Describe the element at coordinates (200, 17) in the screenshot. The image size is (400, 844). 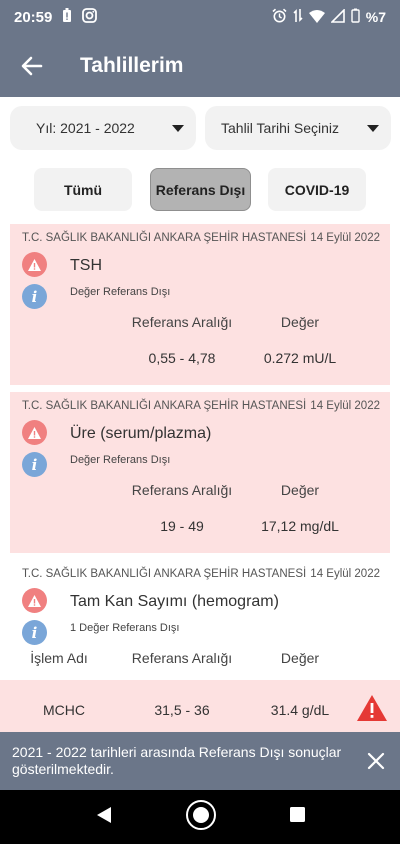
I see `status-bar: 20:59 %7` at that location.